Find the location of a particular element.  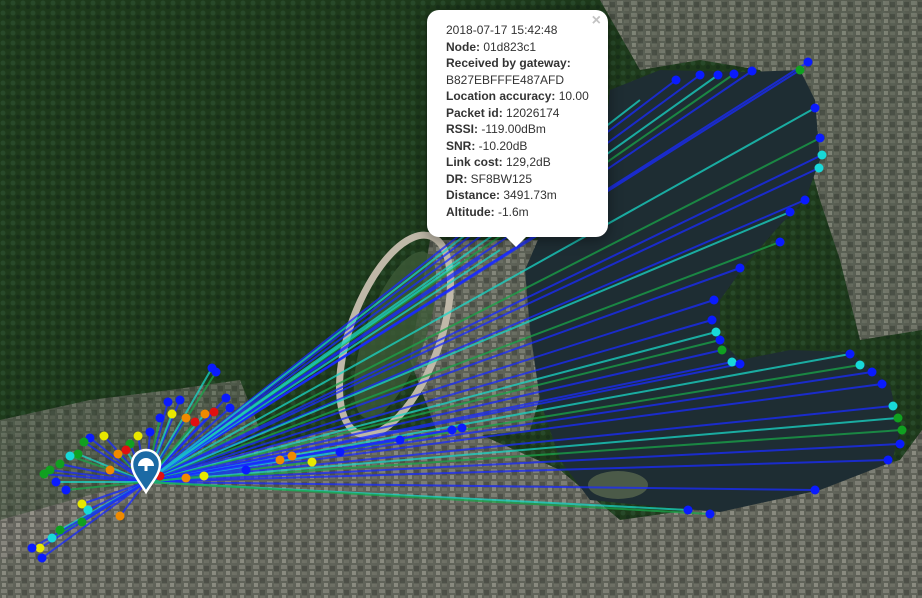

popup-field-label: SNR: is located at coordinates (461, 145).